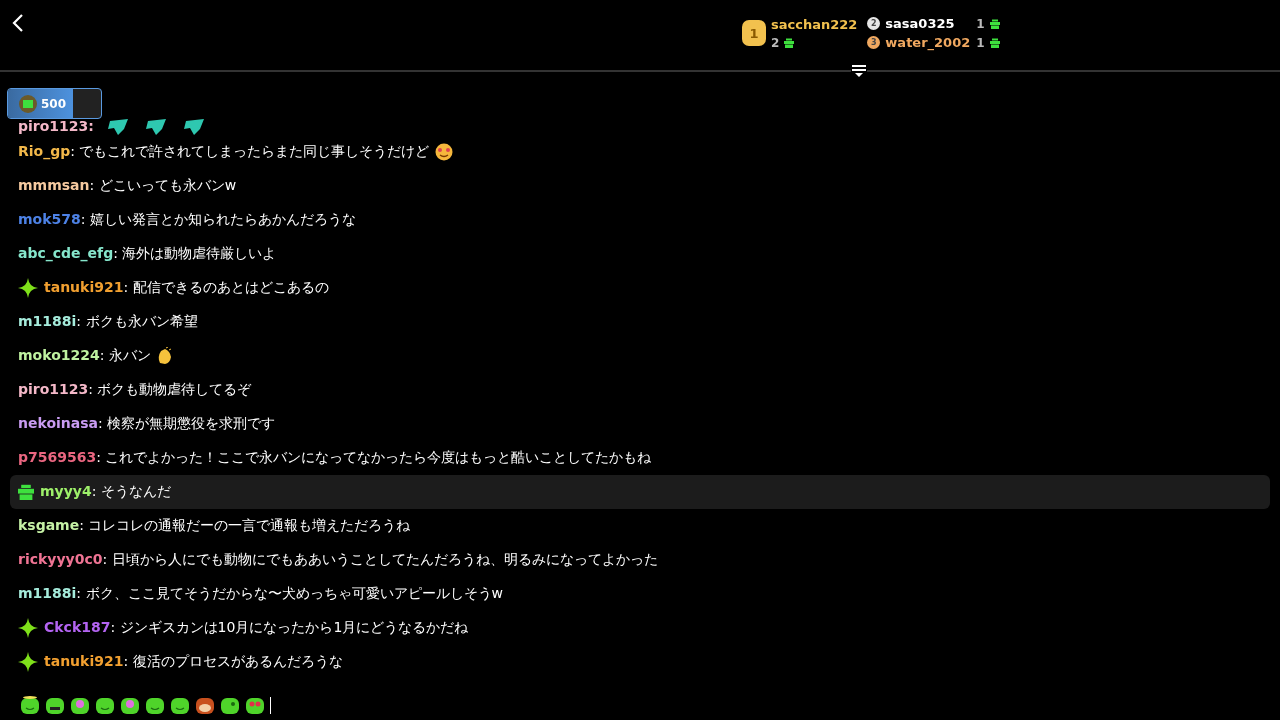 The image size is (1280, 720). What do you see at coordinates (164, 356) in the screenshot?
I see `clapping-hands-icon` at bounding box center [164, 356].